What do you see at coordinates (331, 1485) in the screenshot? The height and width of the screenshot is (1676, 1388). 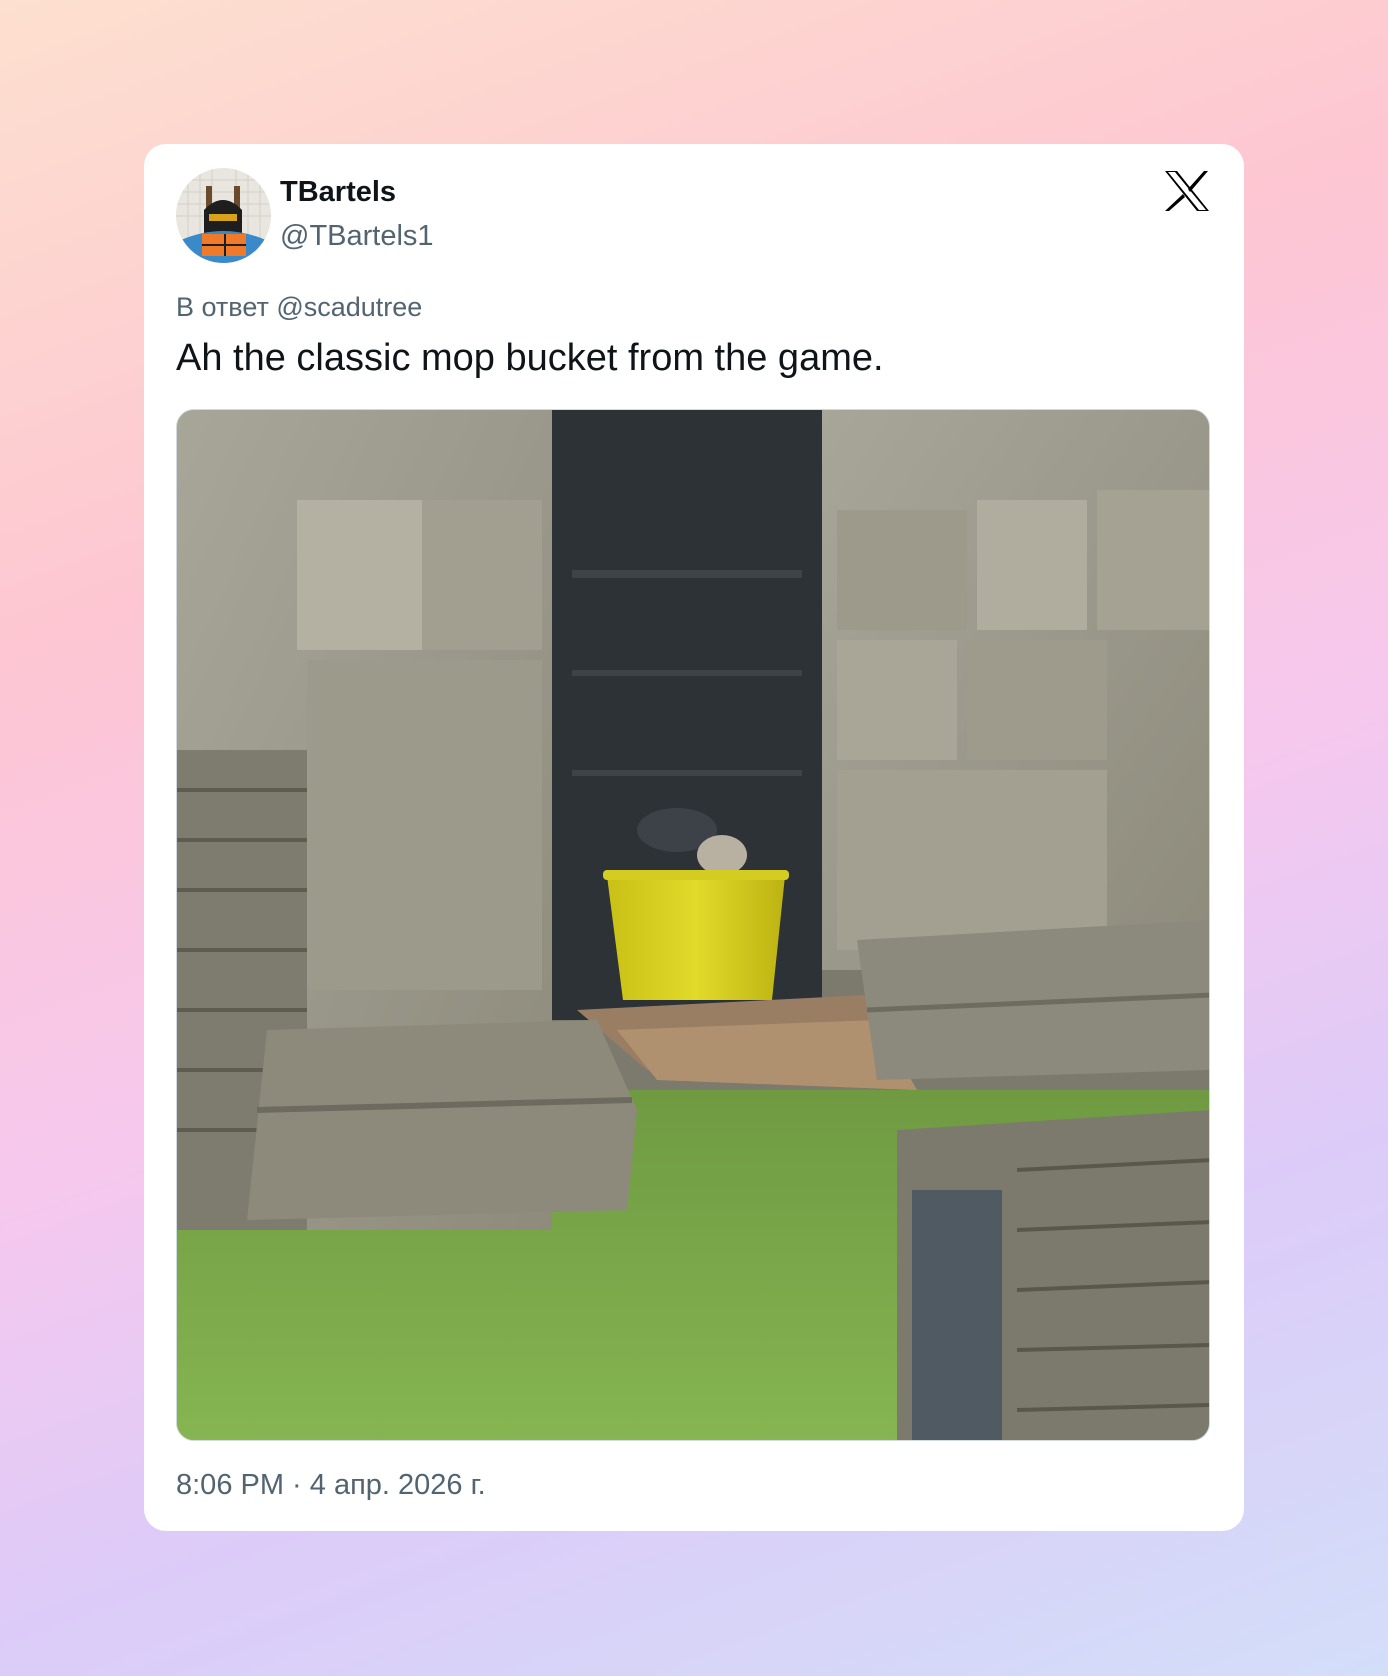 I see `tweet-timestamp: 8:06 PM · 4 апр. 2026 г.` at bounding box center [331, 1485].